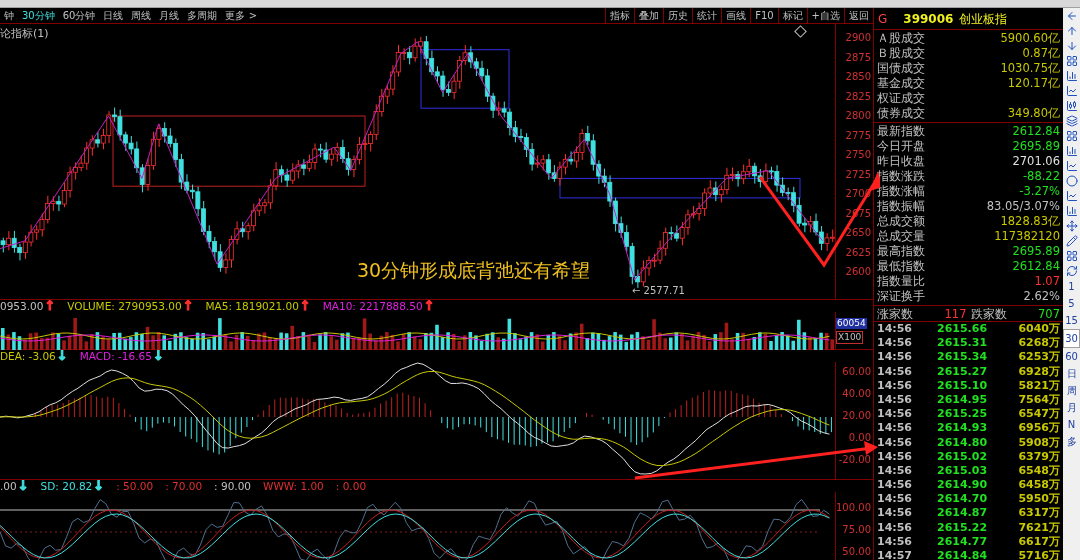  Describe the element at coordinates (856, 394) in the screenshot. I see `axis-label: 40.00` at that location.